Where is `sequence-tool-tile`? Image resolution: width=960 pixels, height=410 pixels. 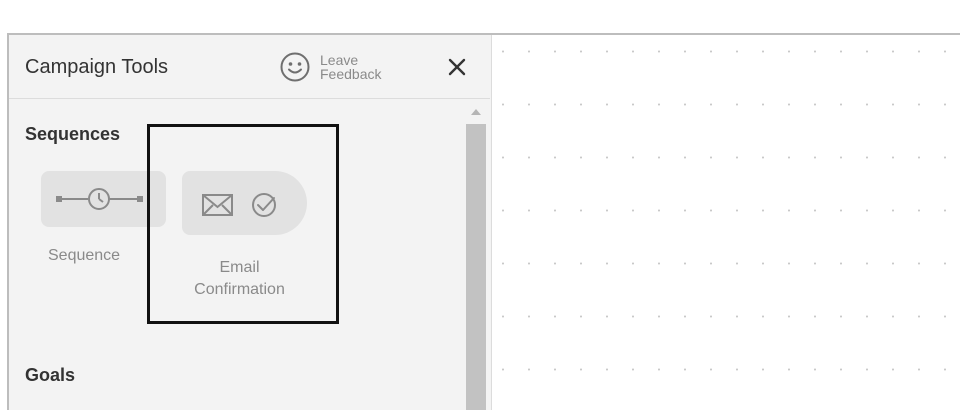 sequence-tool-tile is located at coordinates (103, 199).